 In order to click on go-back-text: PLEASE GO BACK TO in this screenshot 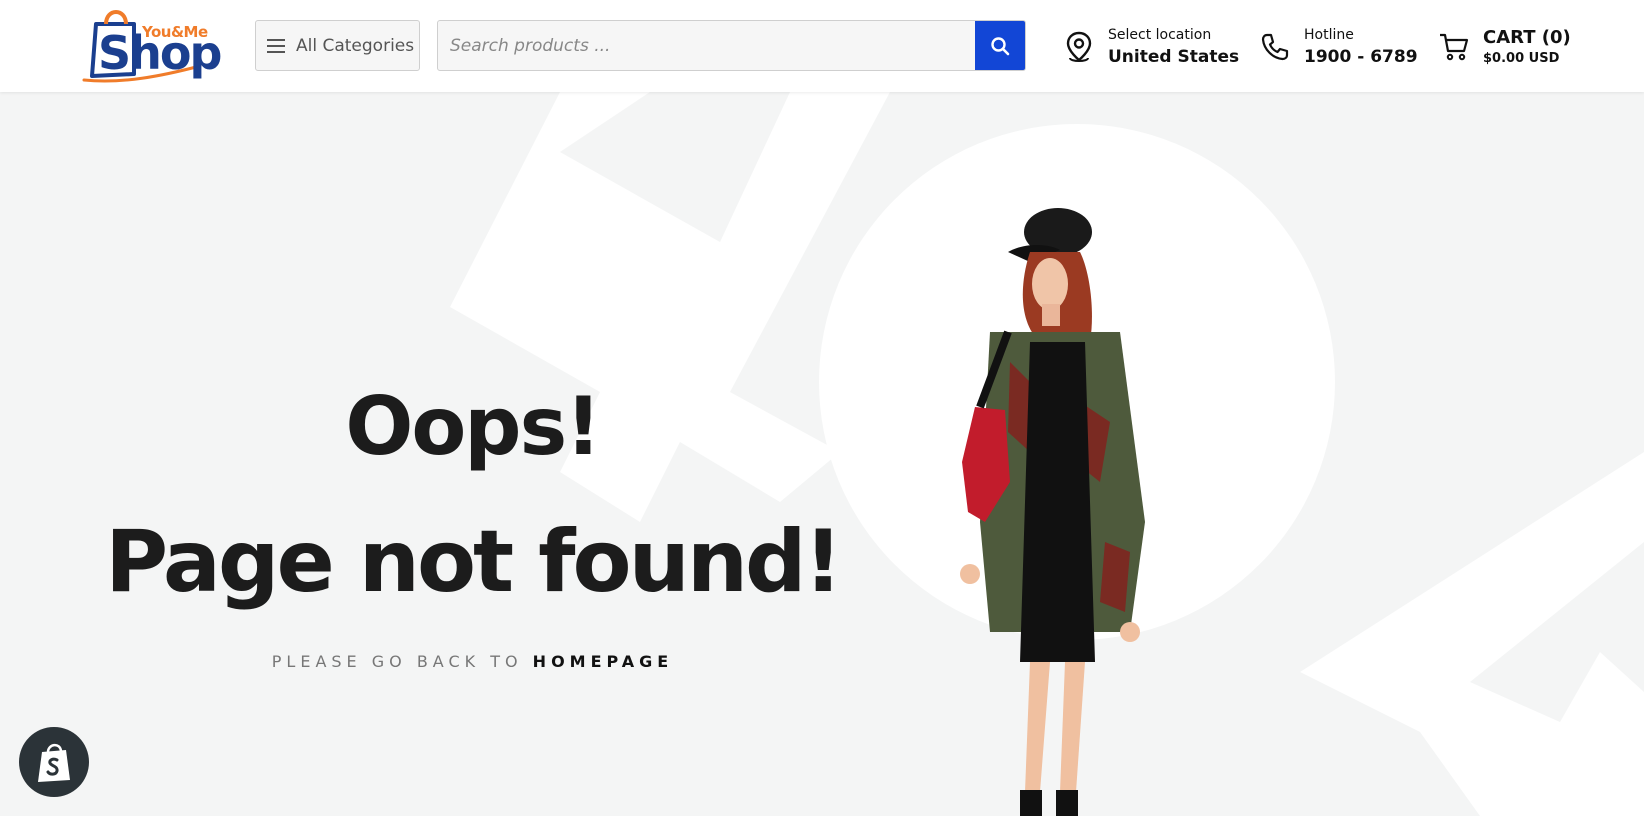, I will do `click(397, 661)`.